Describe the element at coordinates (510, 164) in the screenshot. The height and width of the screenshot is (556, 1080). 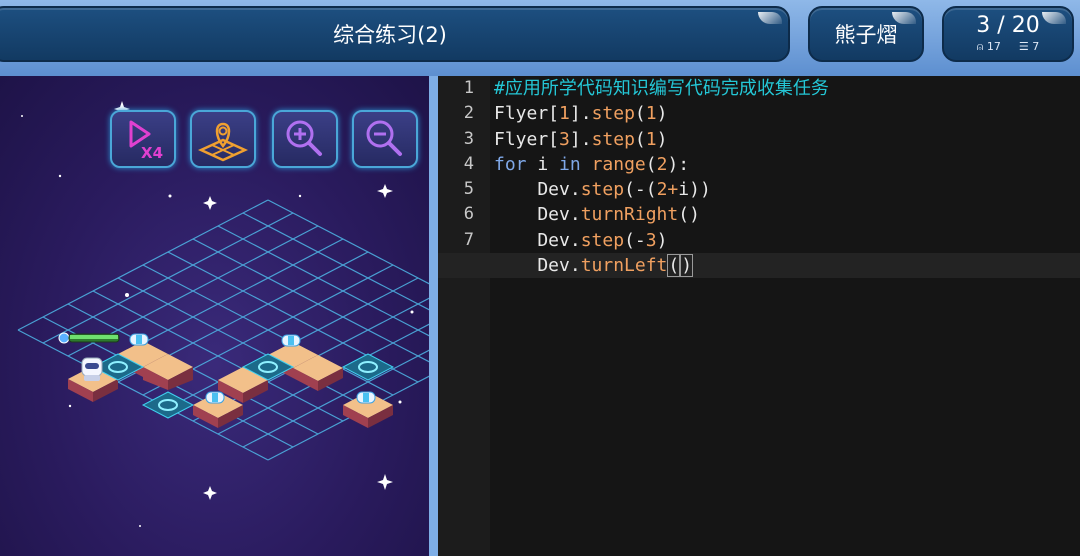
I see `code-token: for` at that location.